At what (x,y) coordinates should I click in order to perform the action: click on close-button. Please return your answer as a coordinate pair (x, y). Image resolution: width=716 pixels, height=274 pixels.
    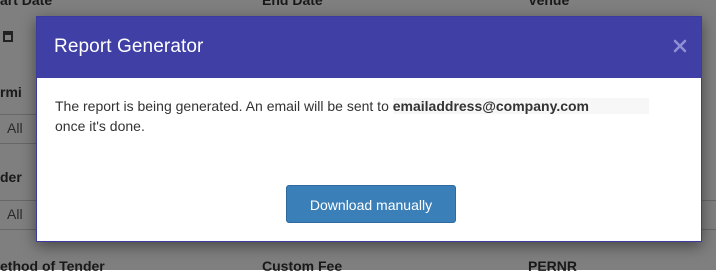
    Looking at the image, I should click on (680, 45).